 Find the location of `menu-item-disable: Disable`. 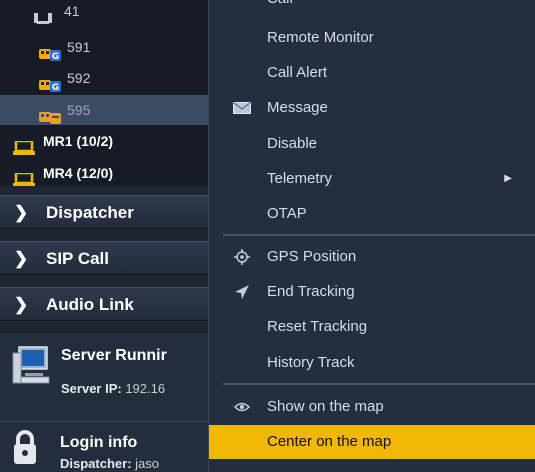

menu-item-disable: Disable is located at coordinates (372, 144).